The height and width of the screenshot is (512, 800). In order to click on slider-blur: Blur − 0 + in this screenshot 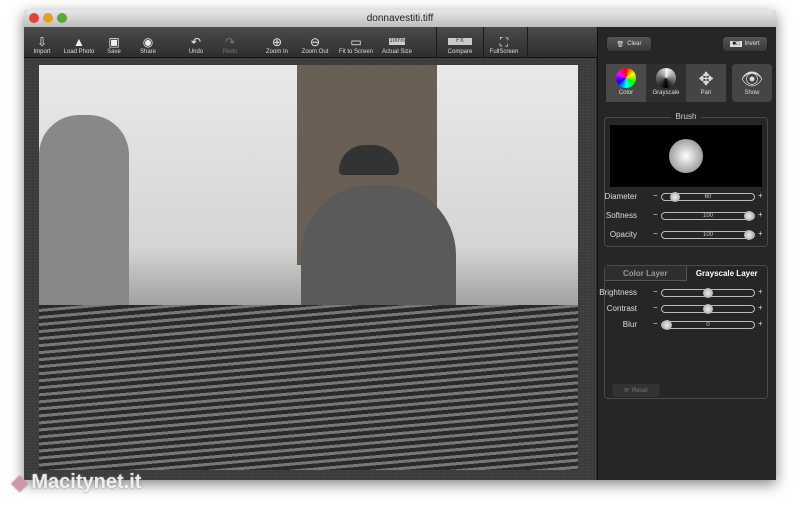, I will do `click(686, 325)`.